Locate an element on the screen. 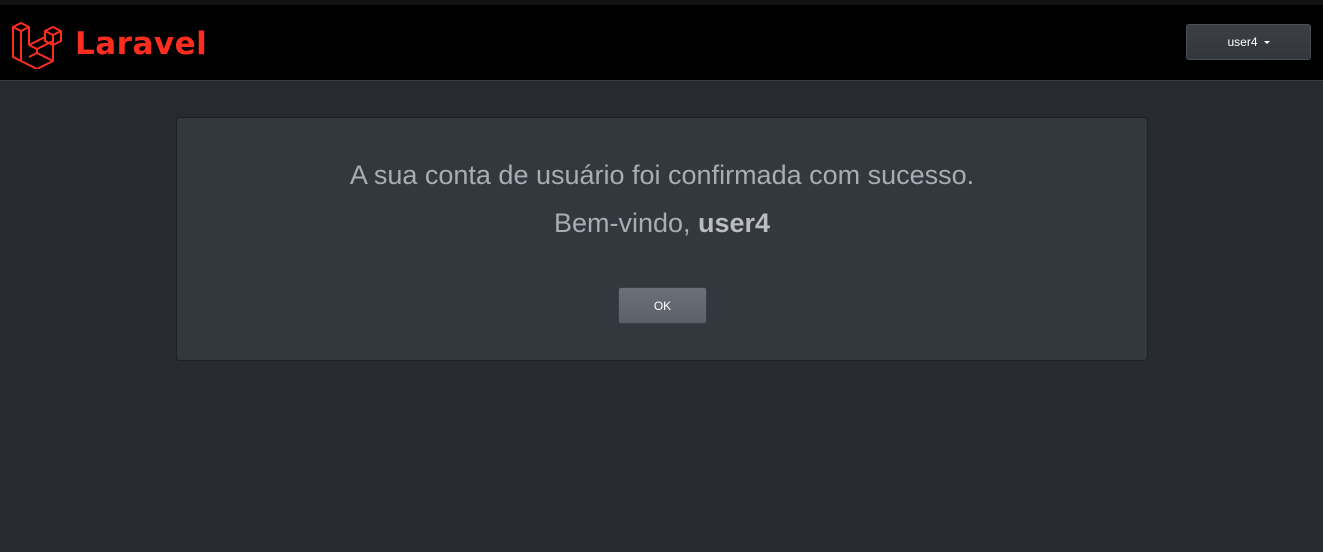 This screenshot has height=552, width=1323. welcome-message: Bem-vindo, user4 is located at coordinates (662, 223).